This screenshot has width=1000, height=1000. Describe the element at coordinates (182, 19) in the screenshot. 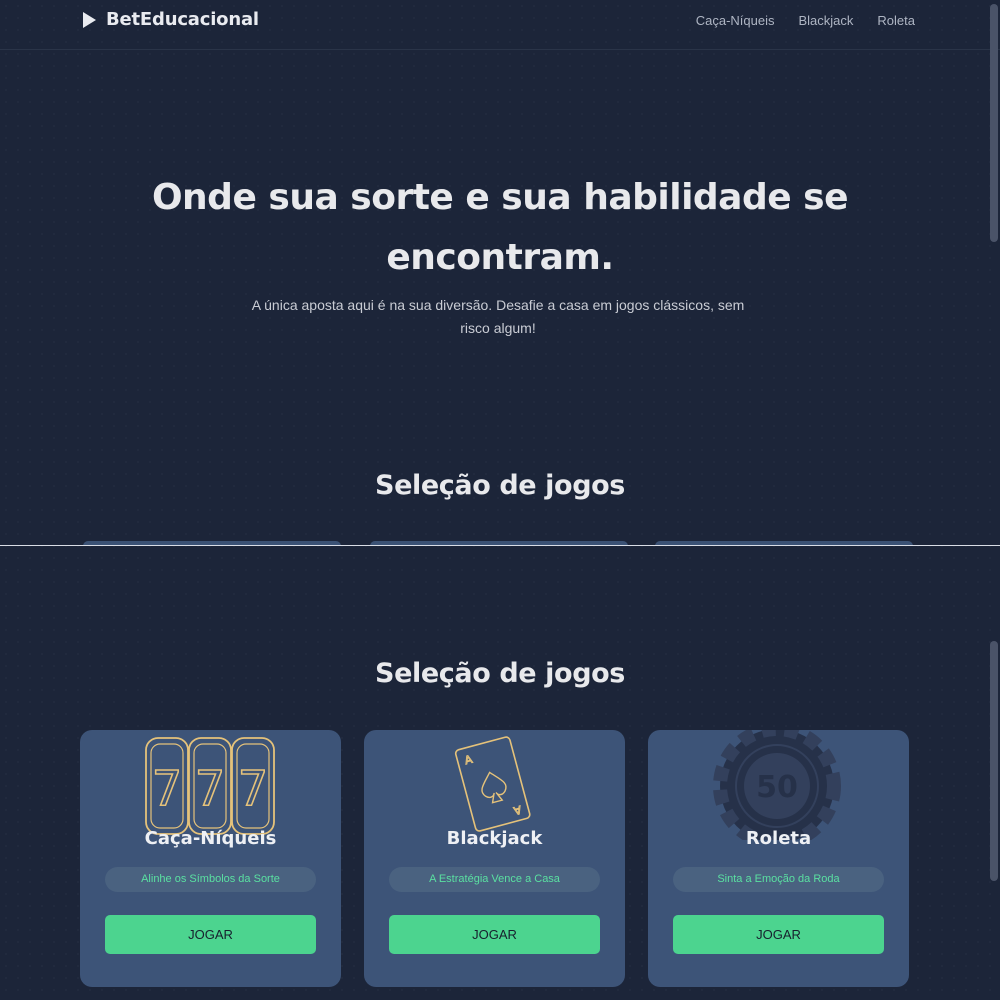

I see `logo-text: BetEducacional` at that location.